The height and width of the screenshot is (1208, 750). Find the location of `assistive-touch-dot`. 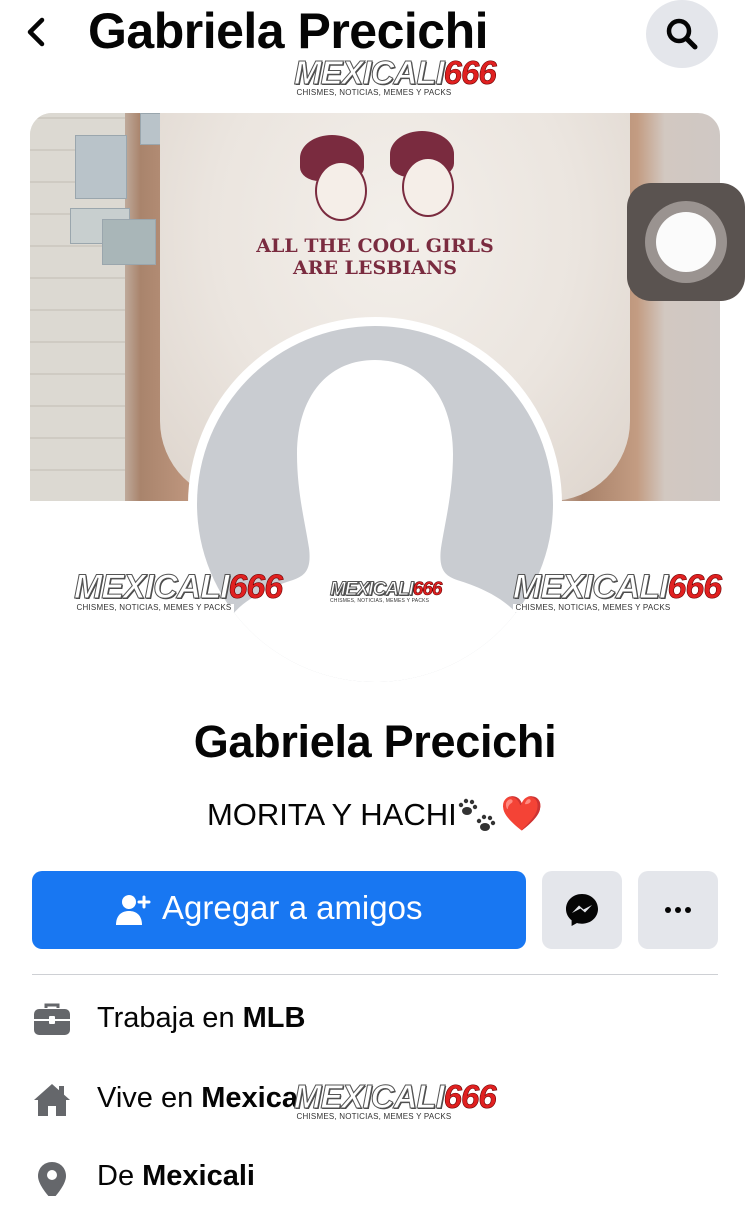

assistive-touch-dot is located at coordinates (686, 242).